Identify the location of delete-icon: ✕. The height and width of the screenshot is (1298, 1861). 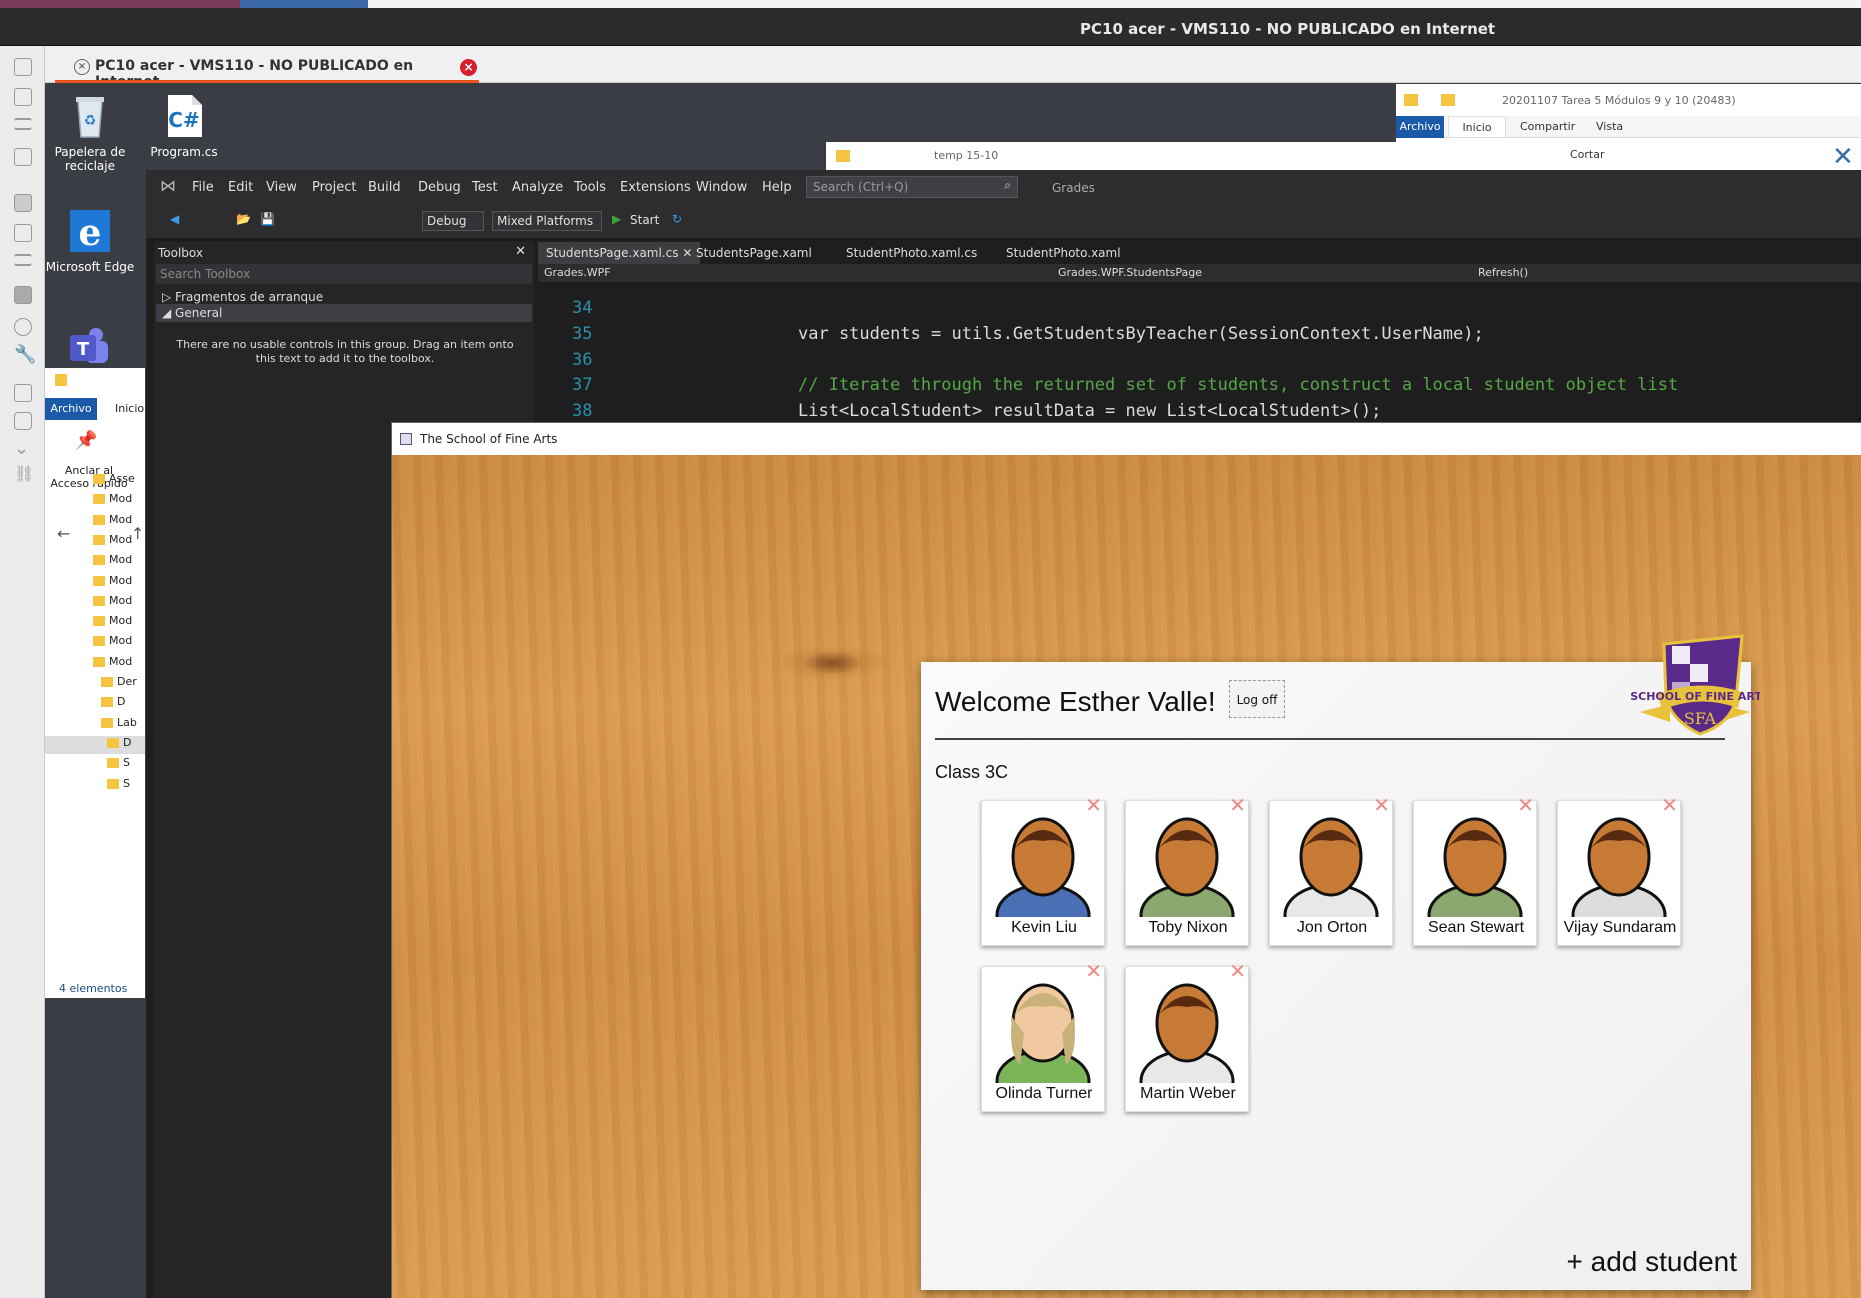
(1843, 157).